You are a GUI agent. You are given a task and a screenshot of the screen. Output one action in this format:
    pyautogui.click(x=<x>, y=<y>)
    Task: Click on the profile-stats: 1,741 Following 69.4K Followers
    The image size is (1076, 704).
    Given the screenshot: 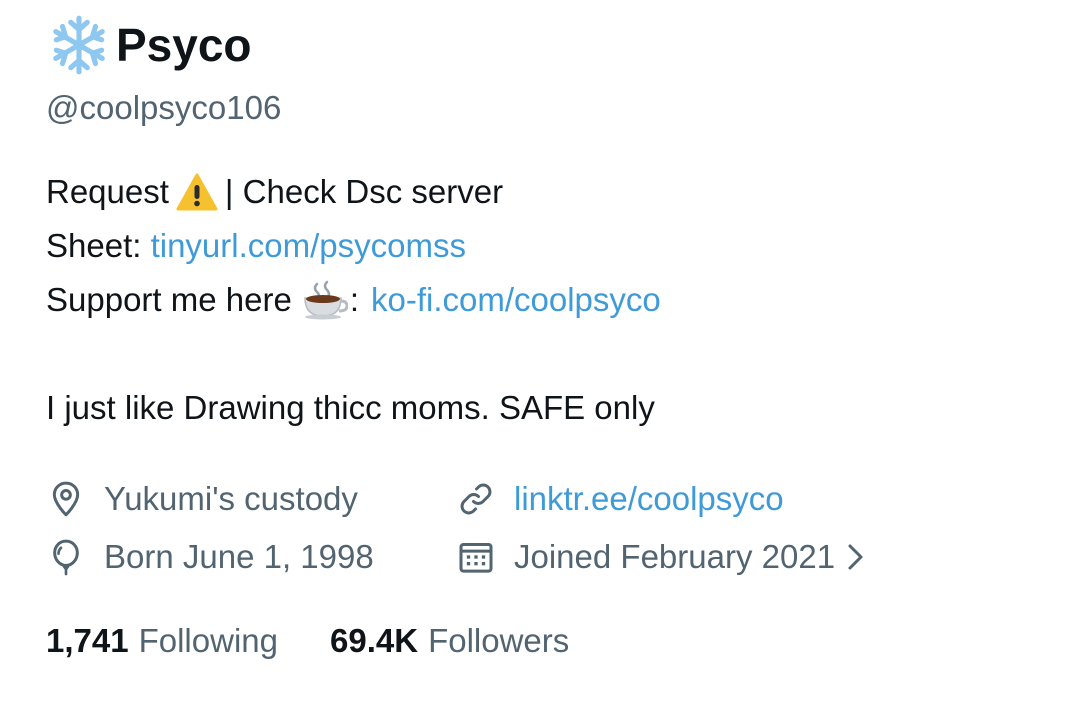 What is the action you would take?
    pyautogui.click(x=333, y=641)
    